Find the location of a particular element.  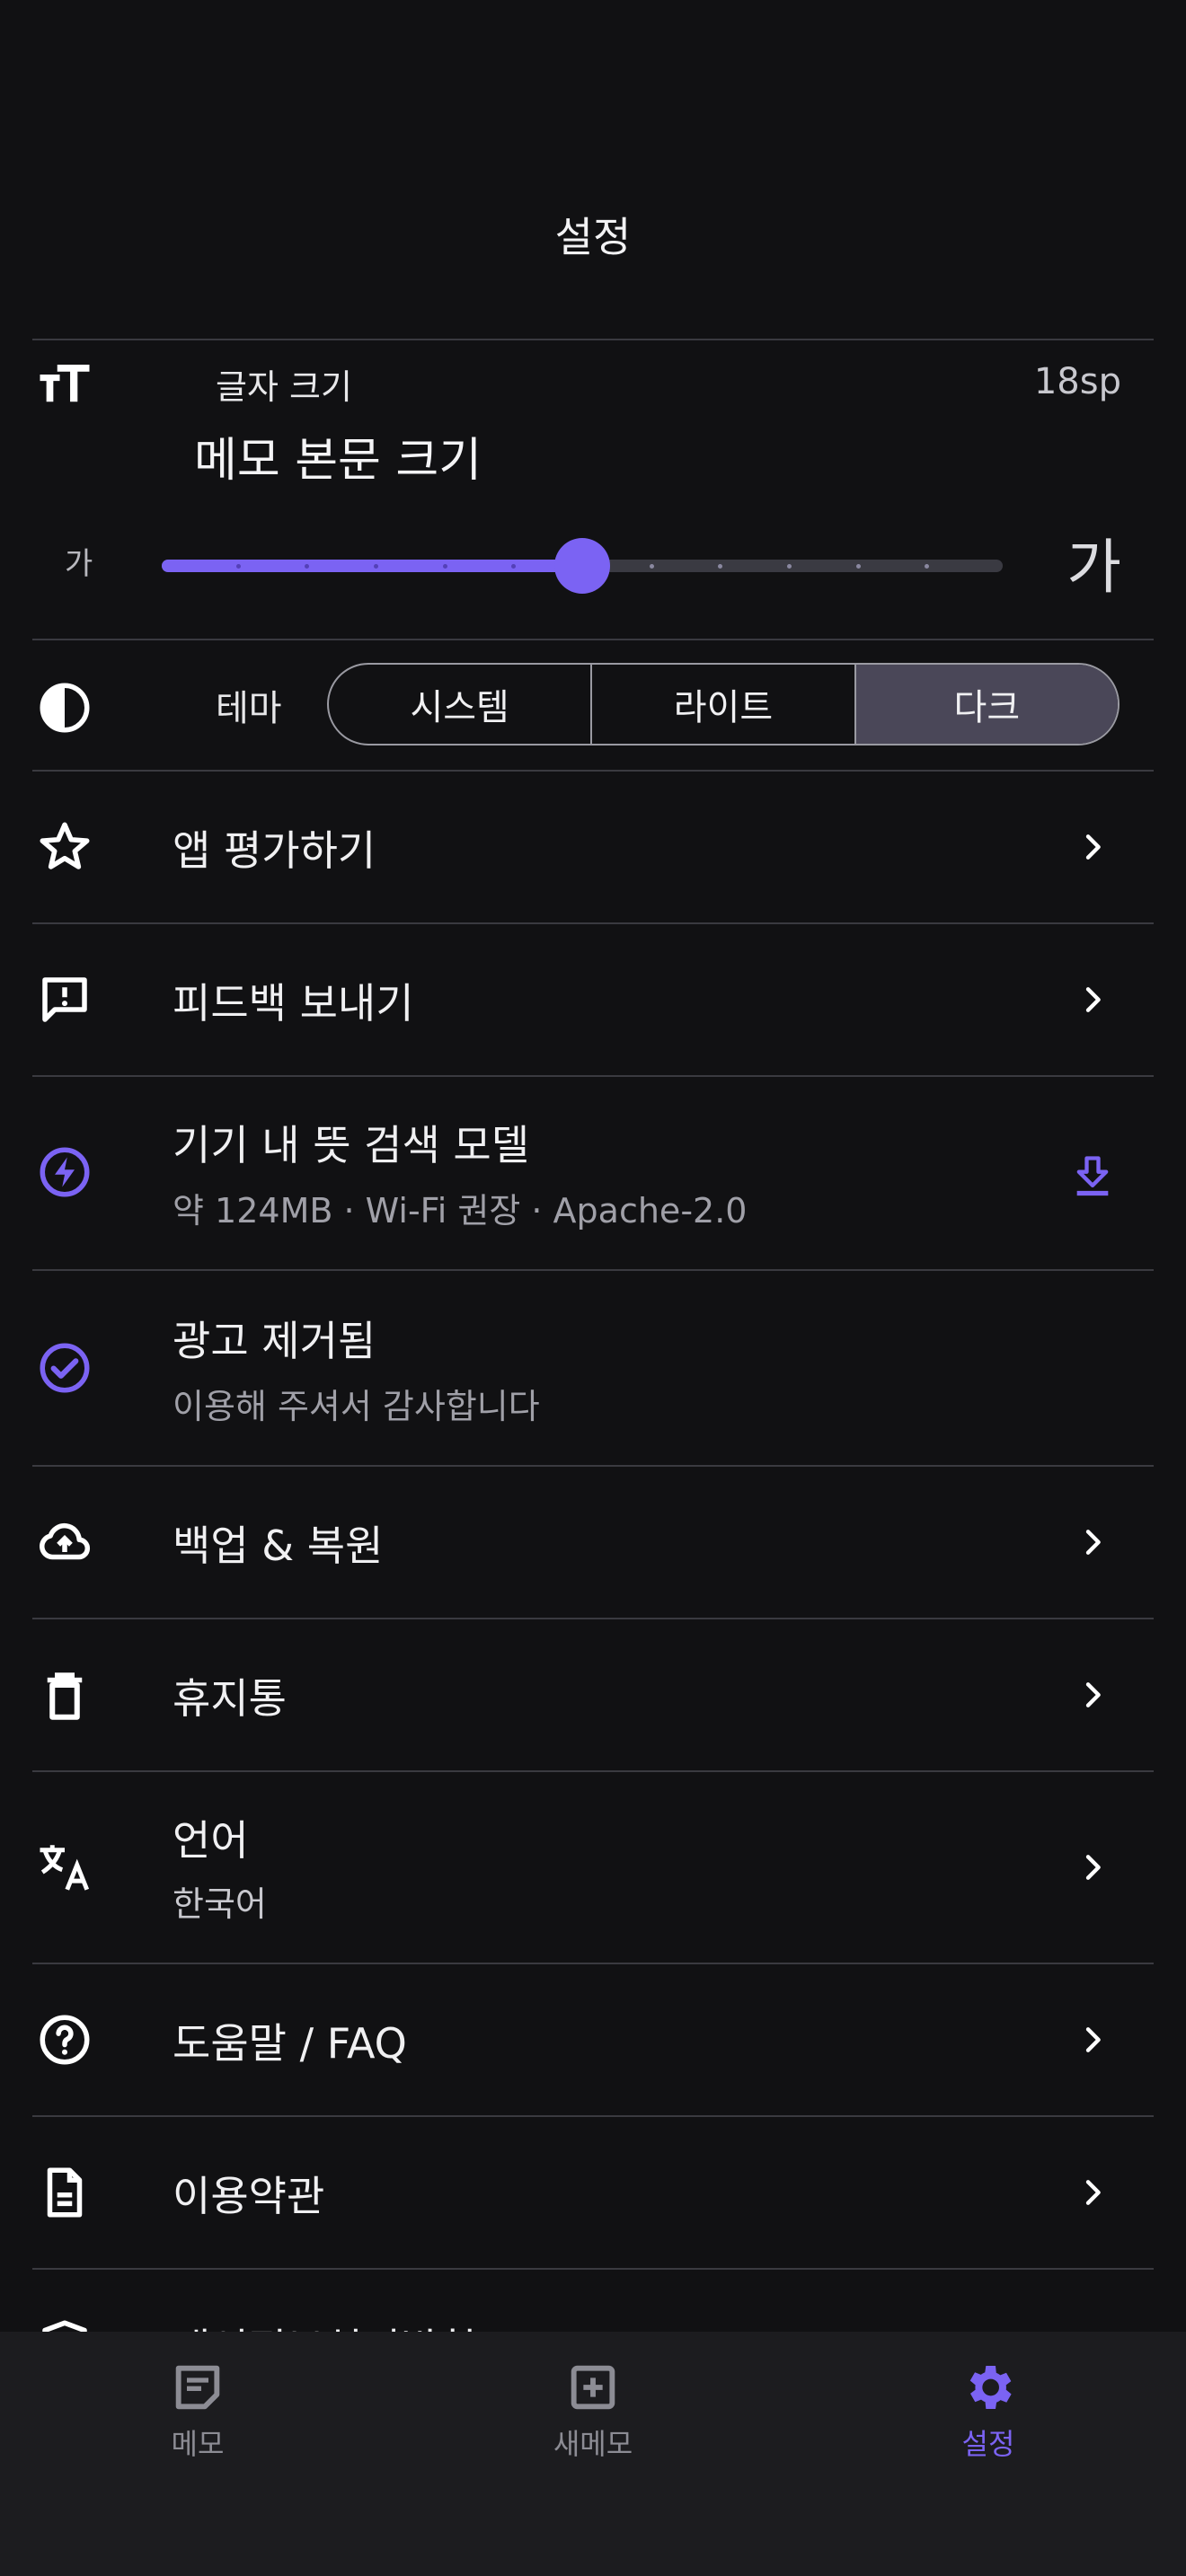

bottom-navigation: 메모 새메모 설정 is located at coordinates (593, 2454).